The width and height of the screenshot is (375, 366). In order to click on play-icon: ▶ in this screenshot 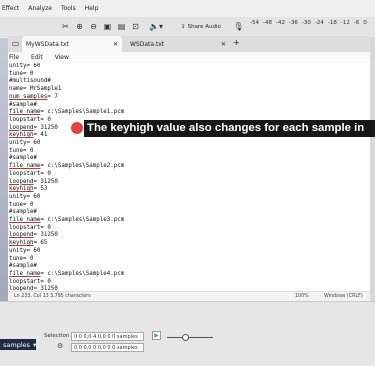, I will do `click(156, 335)`.